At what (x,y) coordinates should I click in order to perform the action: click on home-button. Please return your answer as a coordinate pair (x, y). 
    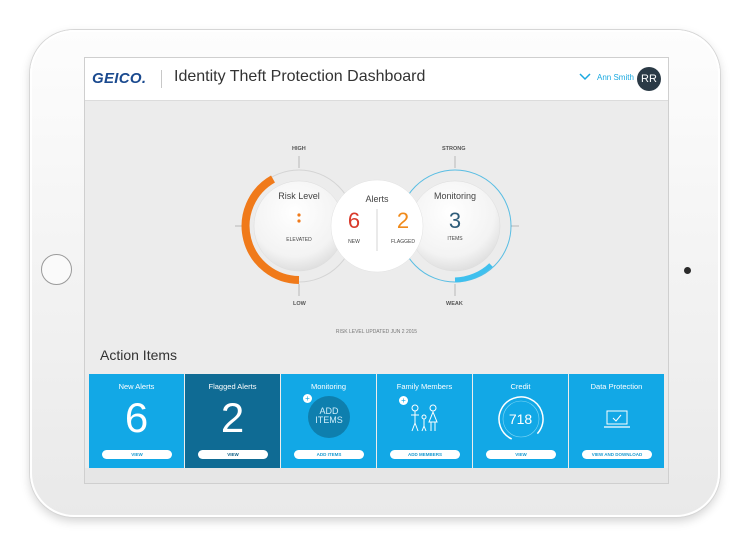
    Looking at the image, I should click on (56, 269).